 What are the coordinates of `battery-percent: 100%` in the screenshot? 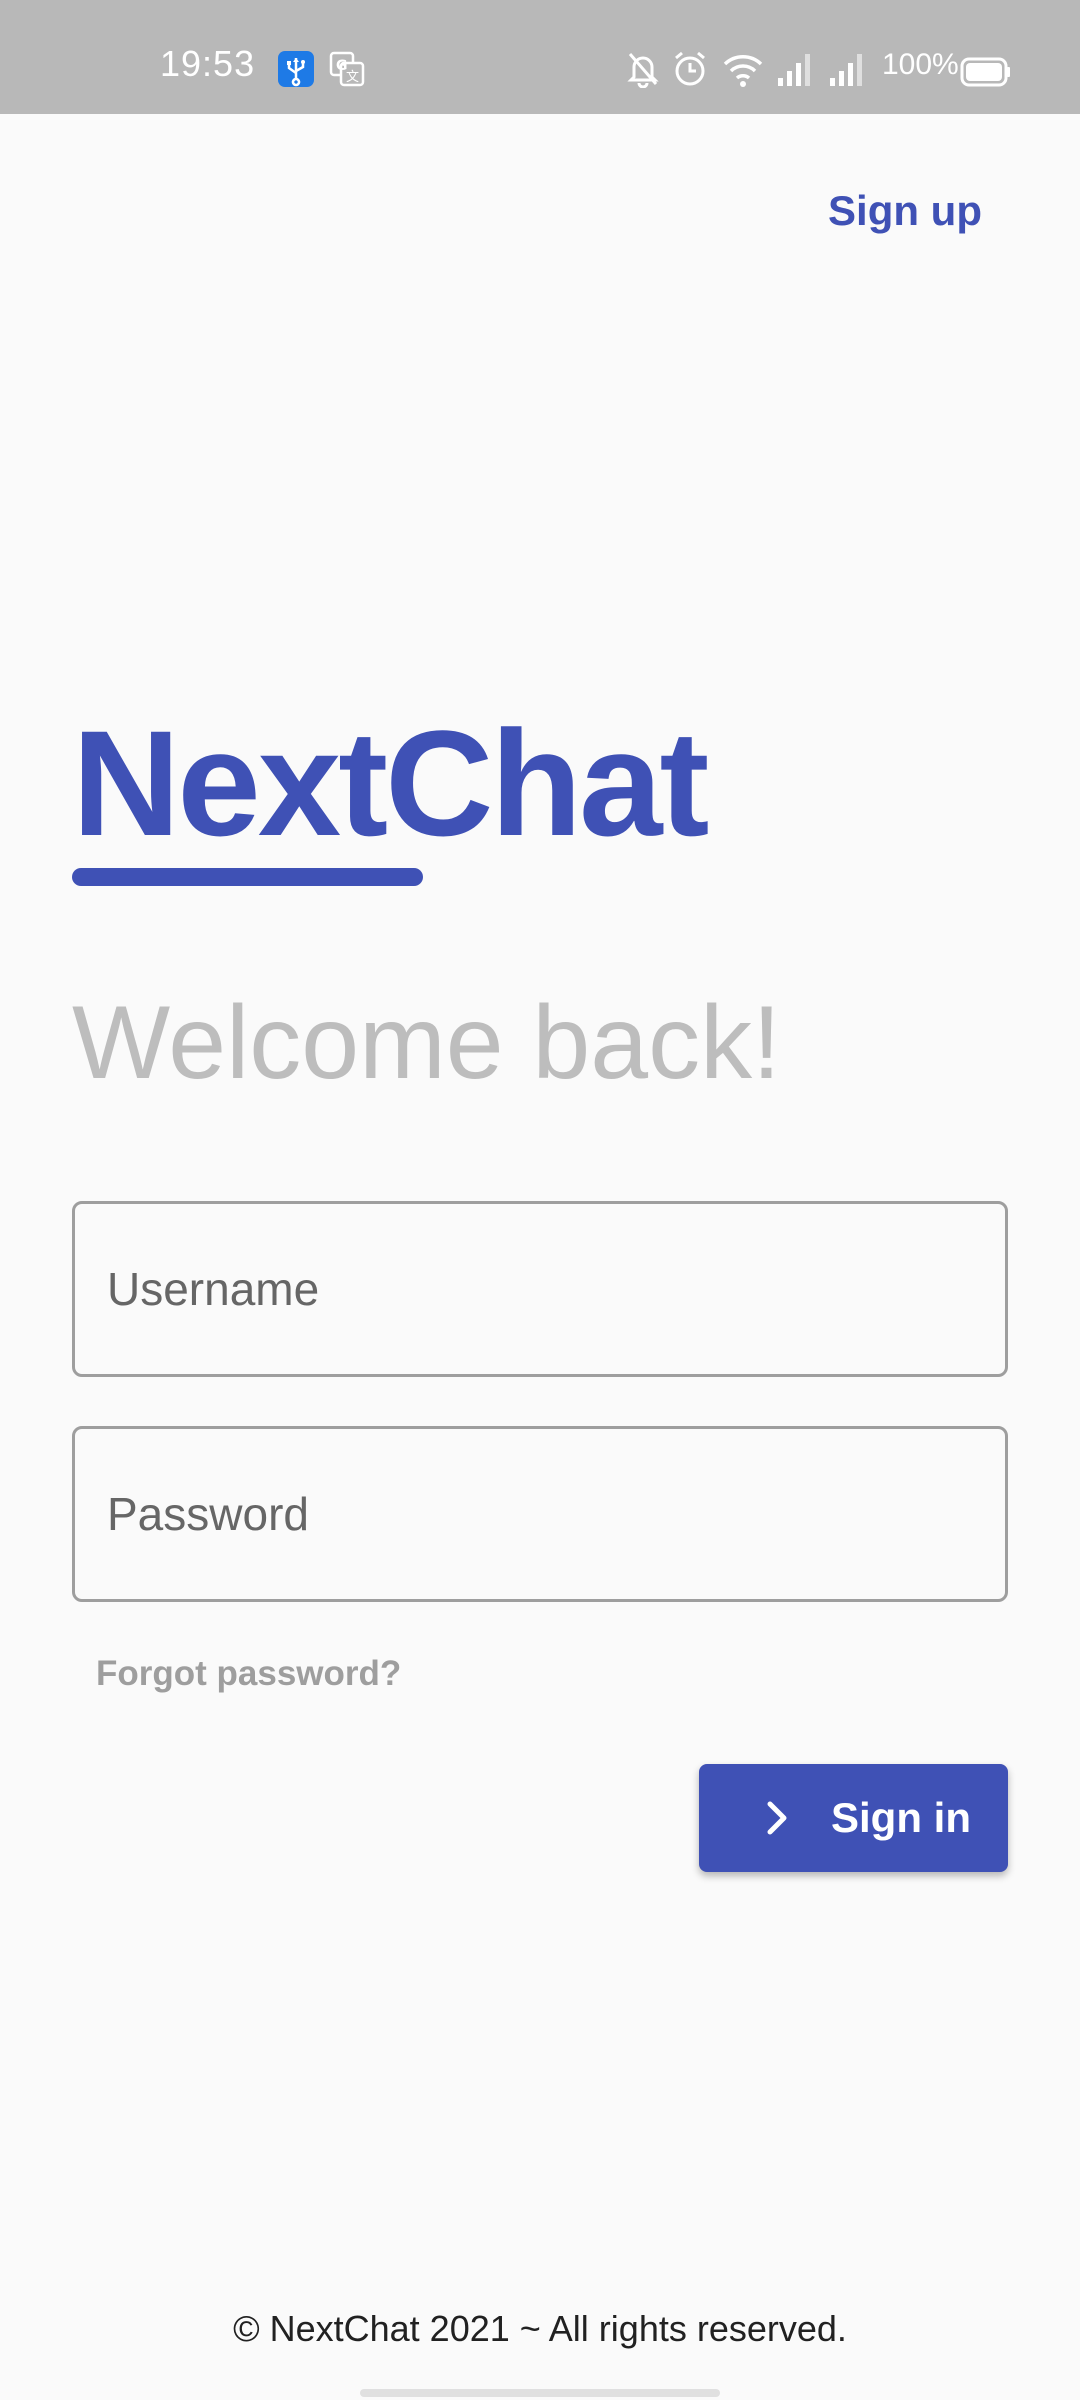 It's located at (920, 64).